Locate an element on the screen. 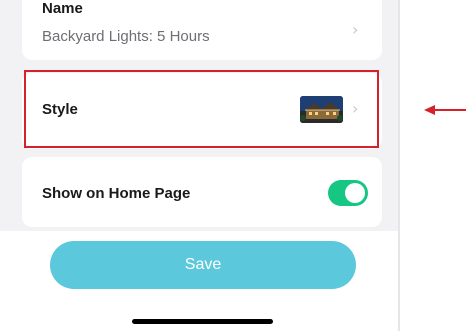 This screenshot has height=331, width=466. name-label: Name is located at coordinates (62, 8).